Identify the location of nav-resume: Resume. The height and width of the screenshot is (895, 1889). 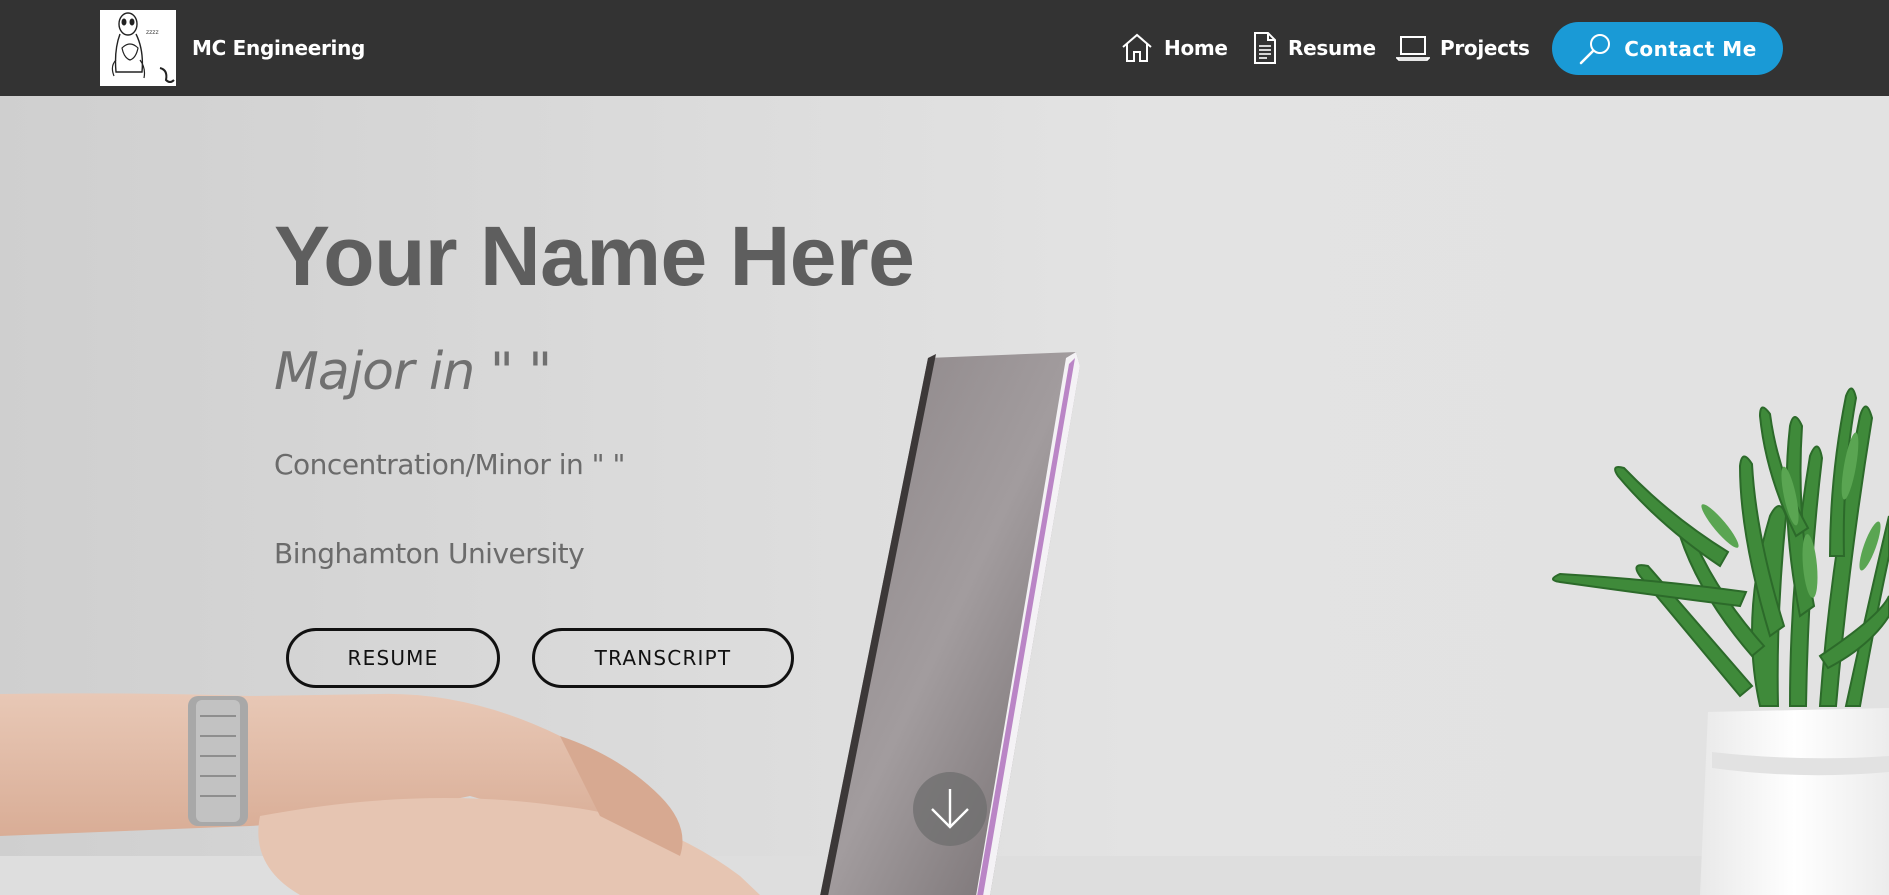
(1314, 48).